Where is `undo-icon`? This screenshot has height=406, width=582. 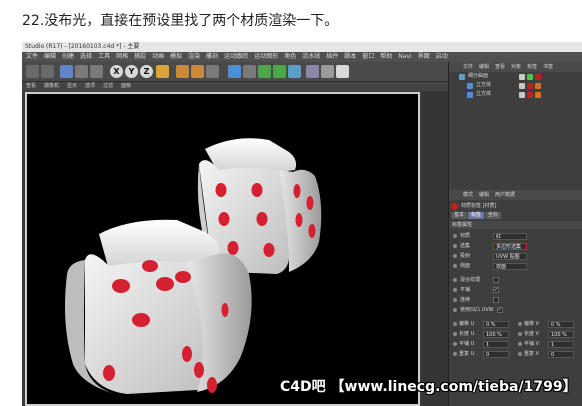
undo-icon is located at coordinates (32, 71).